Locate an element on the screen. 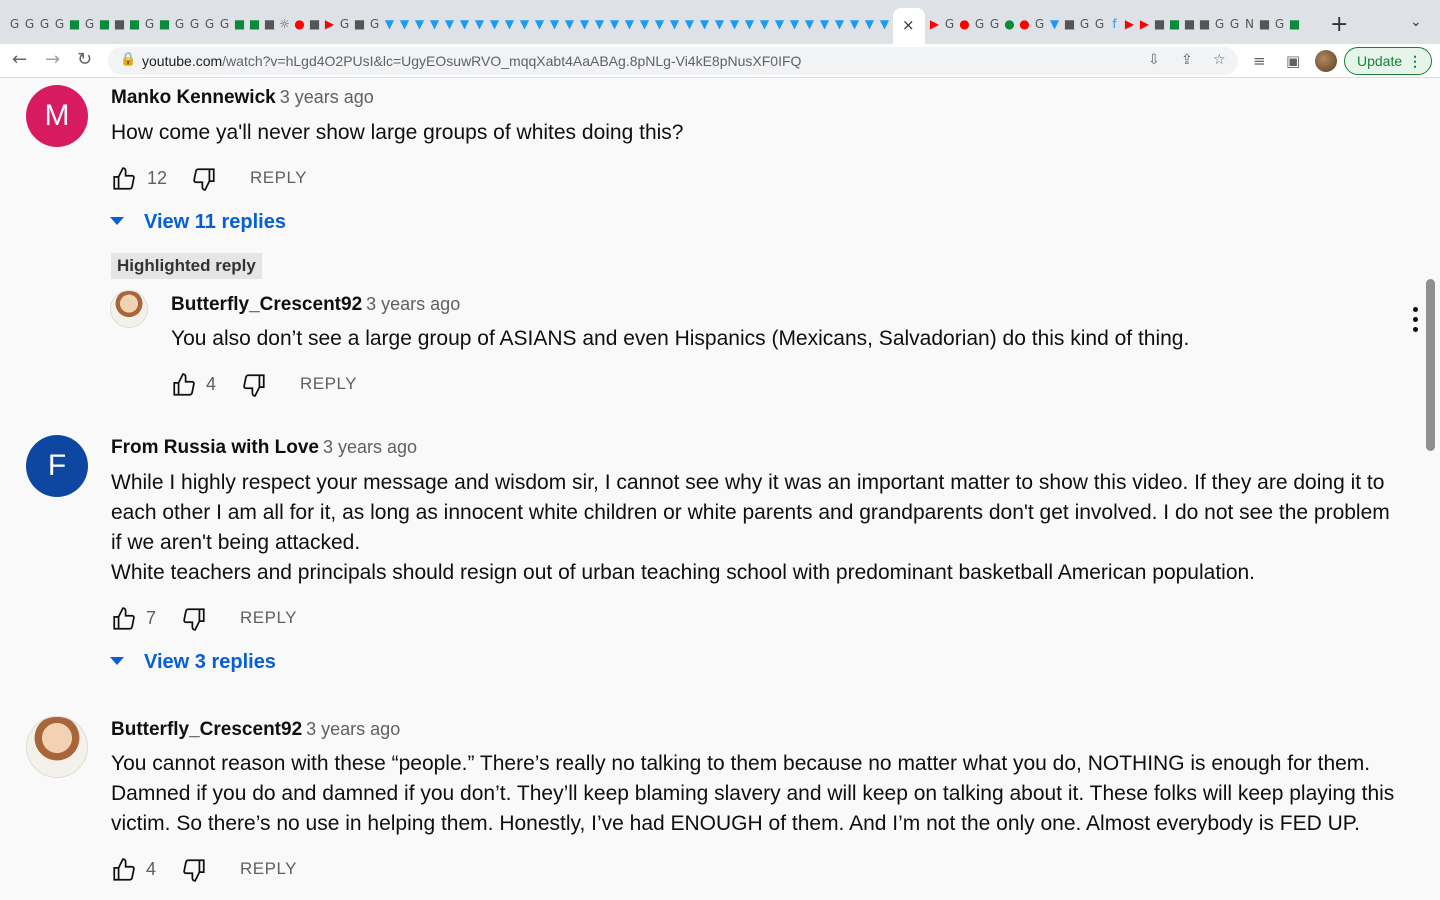 The width and height of the screenshot is (1440, 900). like-thumb-icon is located at coordinates (184, 385).